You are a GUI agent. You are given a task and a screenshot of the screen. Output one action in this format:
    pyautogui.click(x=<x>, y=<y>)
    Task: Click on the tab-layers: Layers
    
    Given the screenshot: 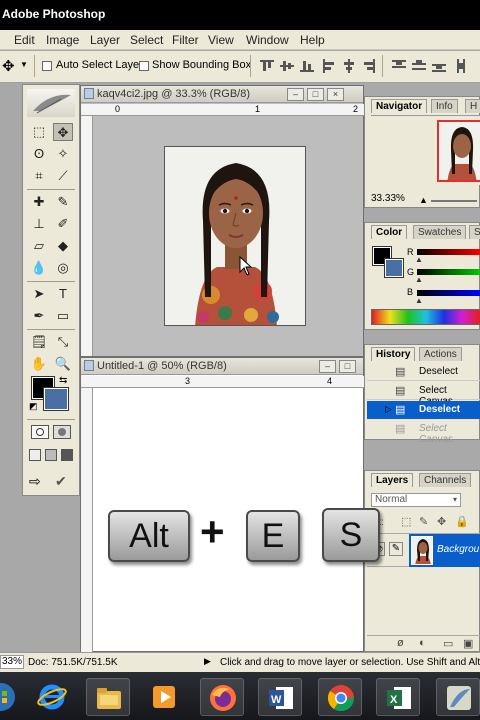 What is the action you would take?
    pyautogui.click(x=392, y=480)
    